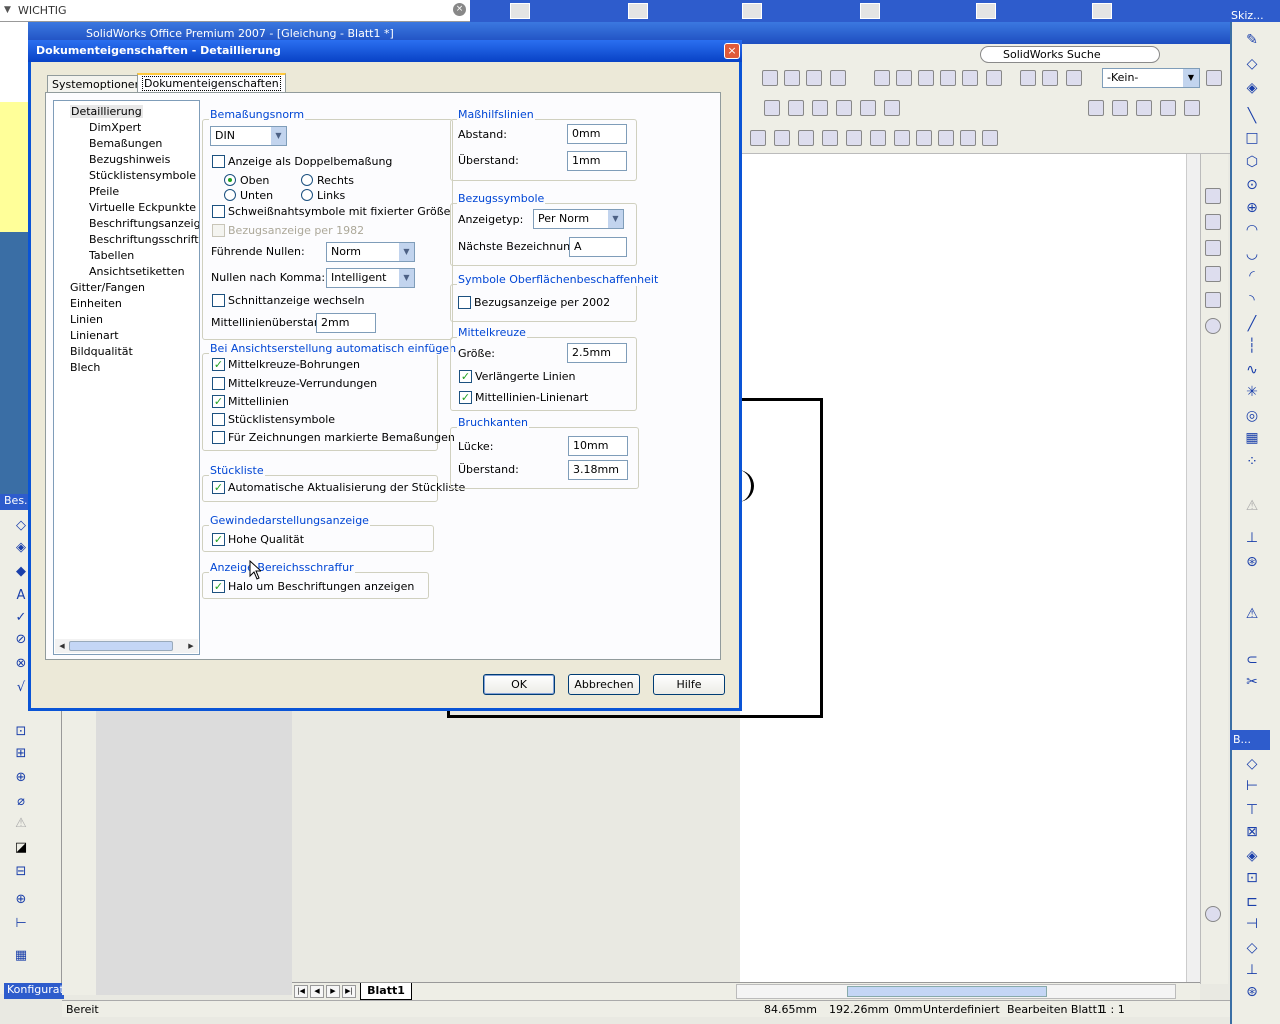 The width and height of the screenshot is (1280, 1024). I want to click on note-icon: A, so click(21, 596).